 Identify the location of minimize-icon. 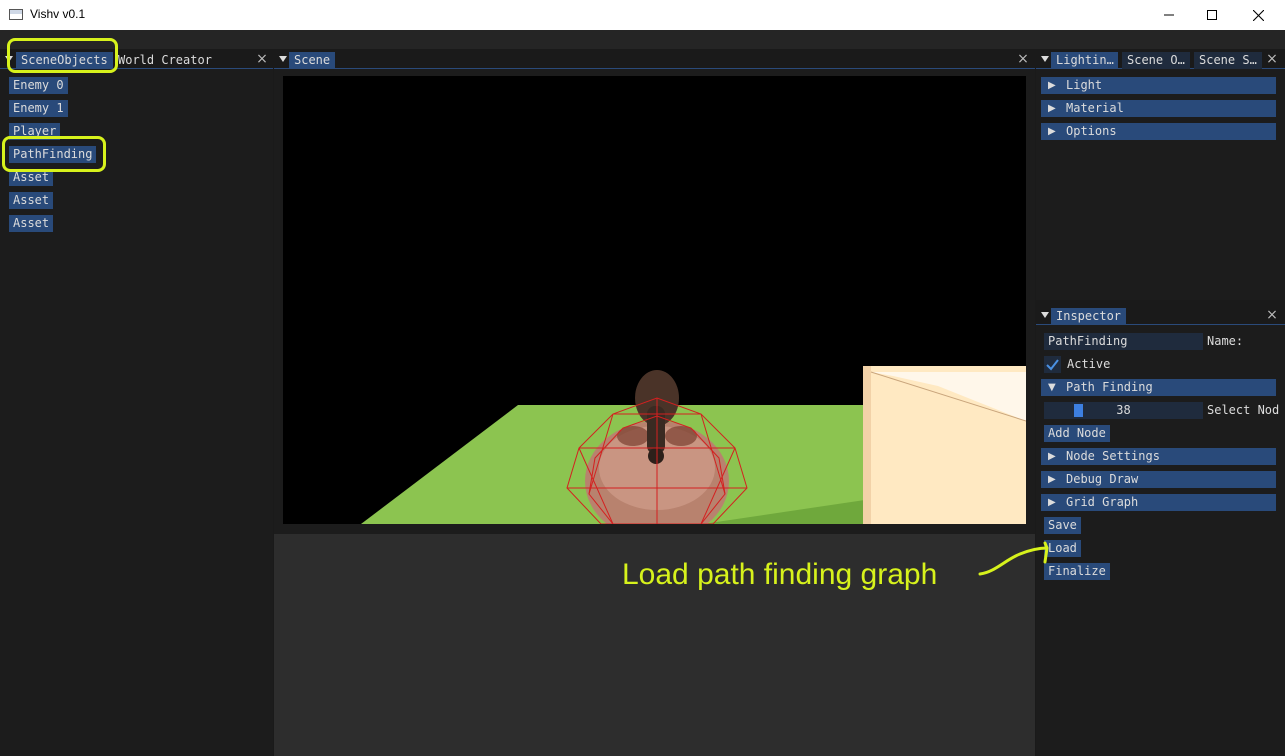
(1169, 15).